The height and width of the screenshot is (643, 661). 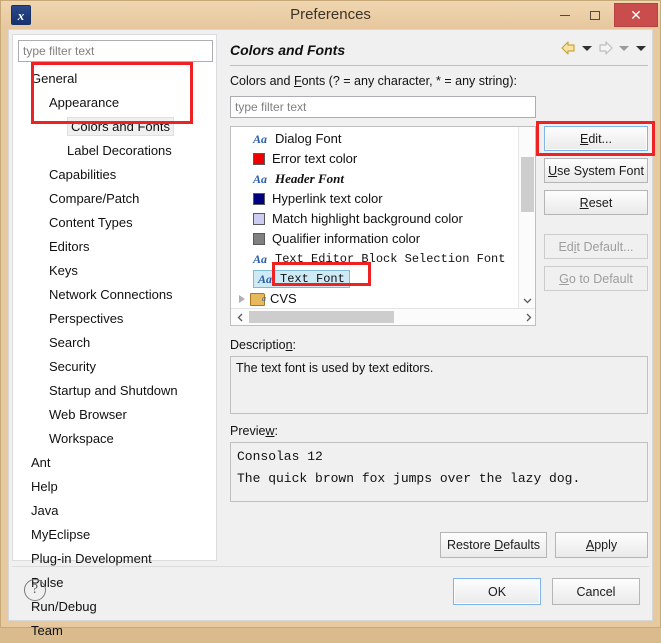 I want to click on ok-button: OK, so click(x=497, y=591).